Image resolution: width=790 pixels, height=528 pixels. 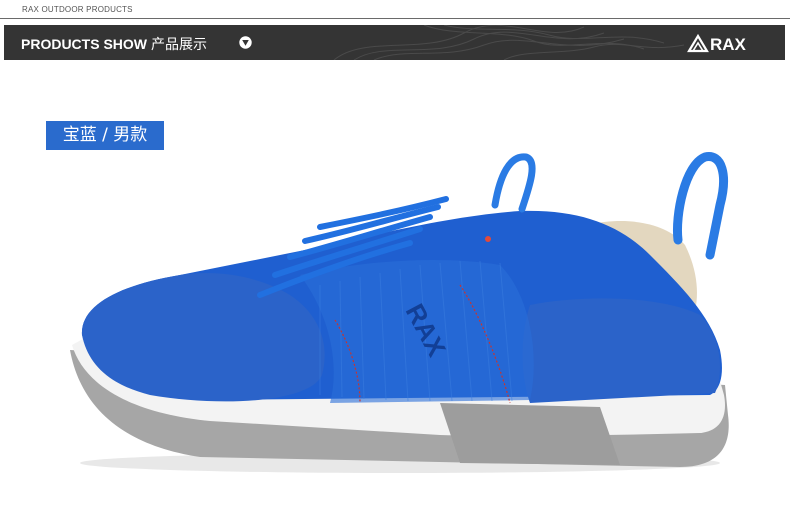 I want to click on header-subtitle: 产品展示, so click(x=179, y=44).